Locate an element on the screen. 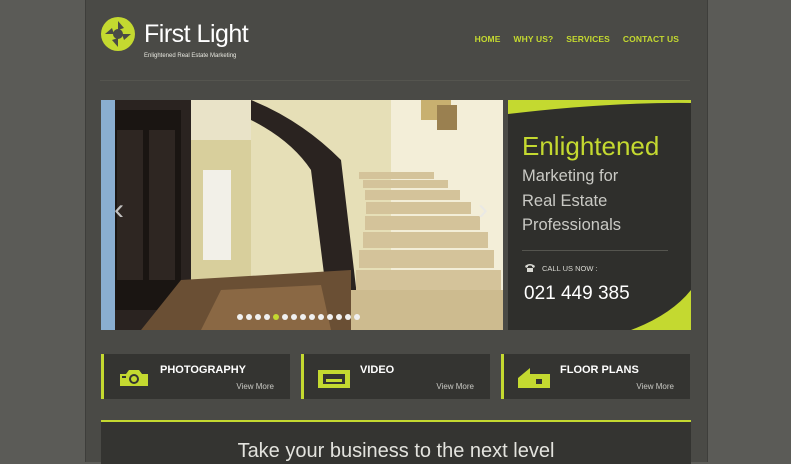 The image size is (791, 464). camera-icon is located at coordinates (134, 378).